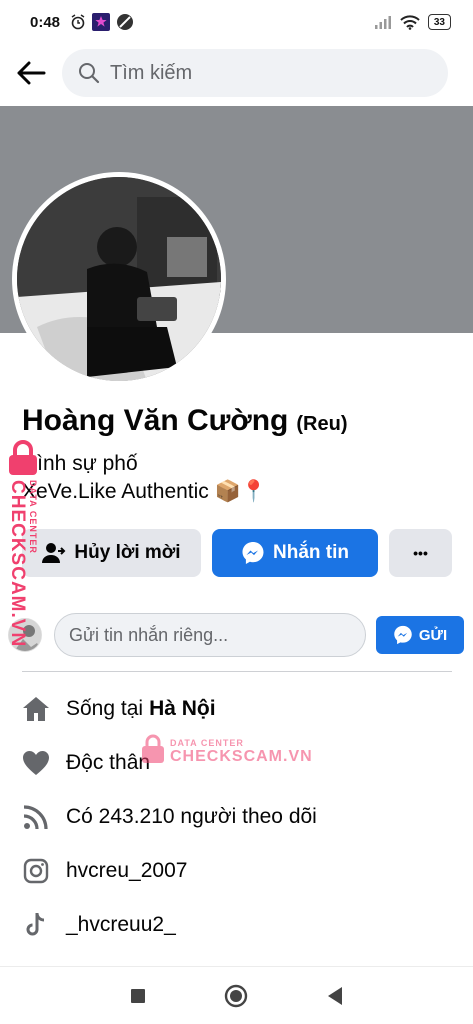  What do you see at coordinates (127, 552) in the screenshot?
I see `cancel-request-label: Hủy lời mời` at bounding box center [127, 552].